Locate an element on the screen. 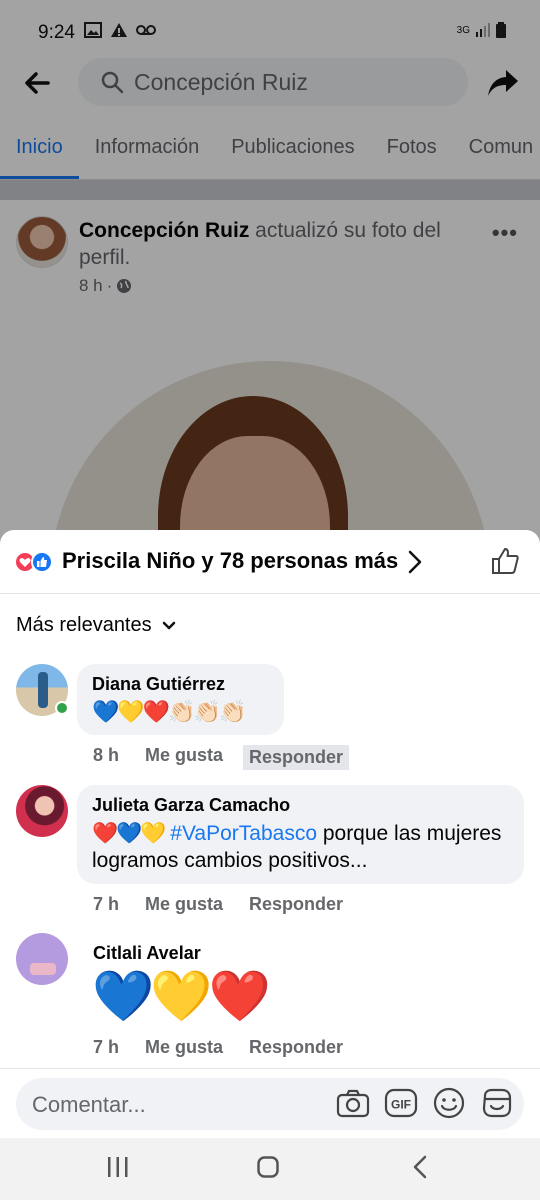 Image resolution: width=540 pixels, height=1200 pixels. sort-label: Más relevantes is located at coordinates (84, 625).